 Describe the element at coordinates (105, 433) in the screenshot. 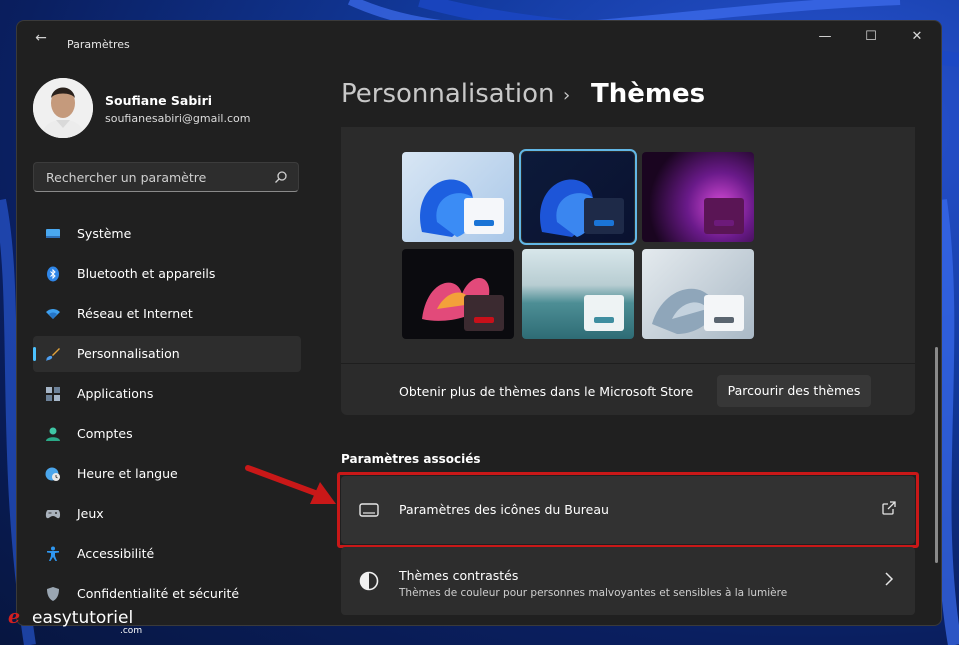

I see `sidebar-item-label: Comptes` at that location.